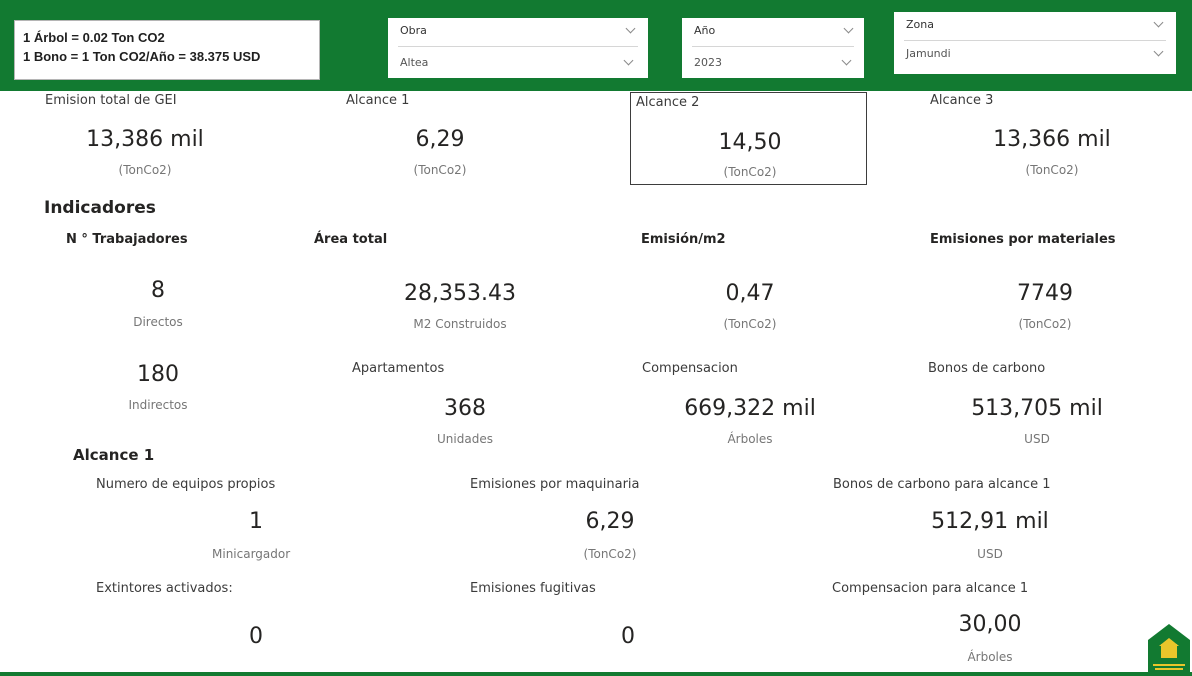  Describe the element at coordinates (596, 674) in the screenshot. I see `bottom-accent-line` at that location.